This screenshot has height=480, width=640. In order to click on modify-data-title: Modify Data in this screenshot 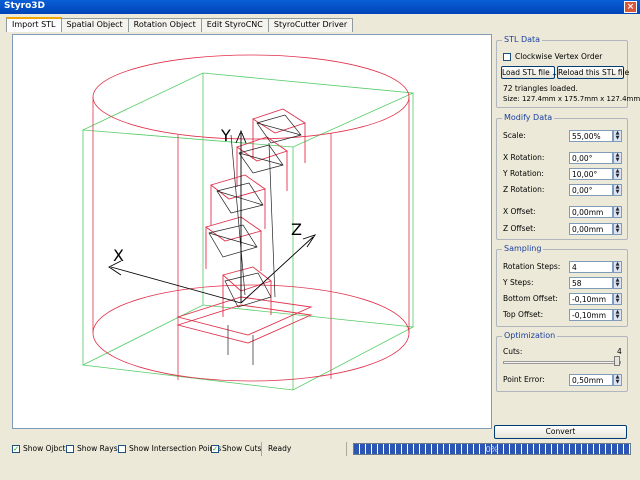, I will do `click(528, 117)`.